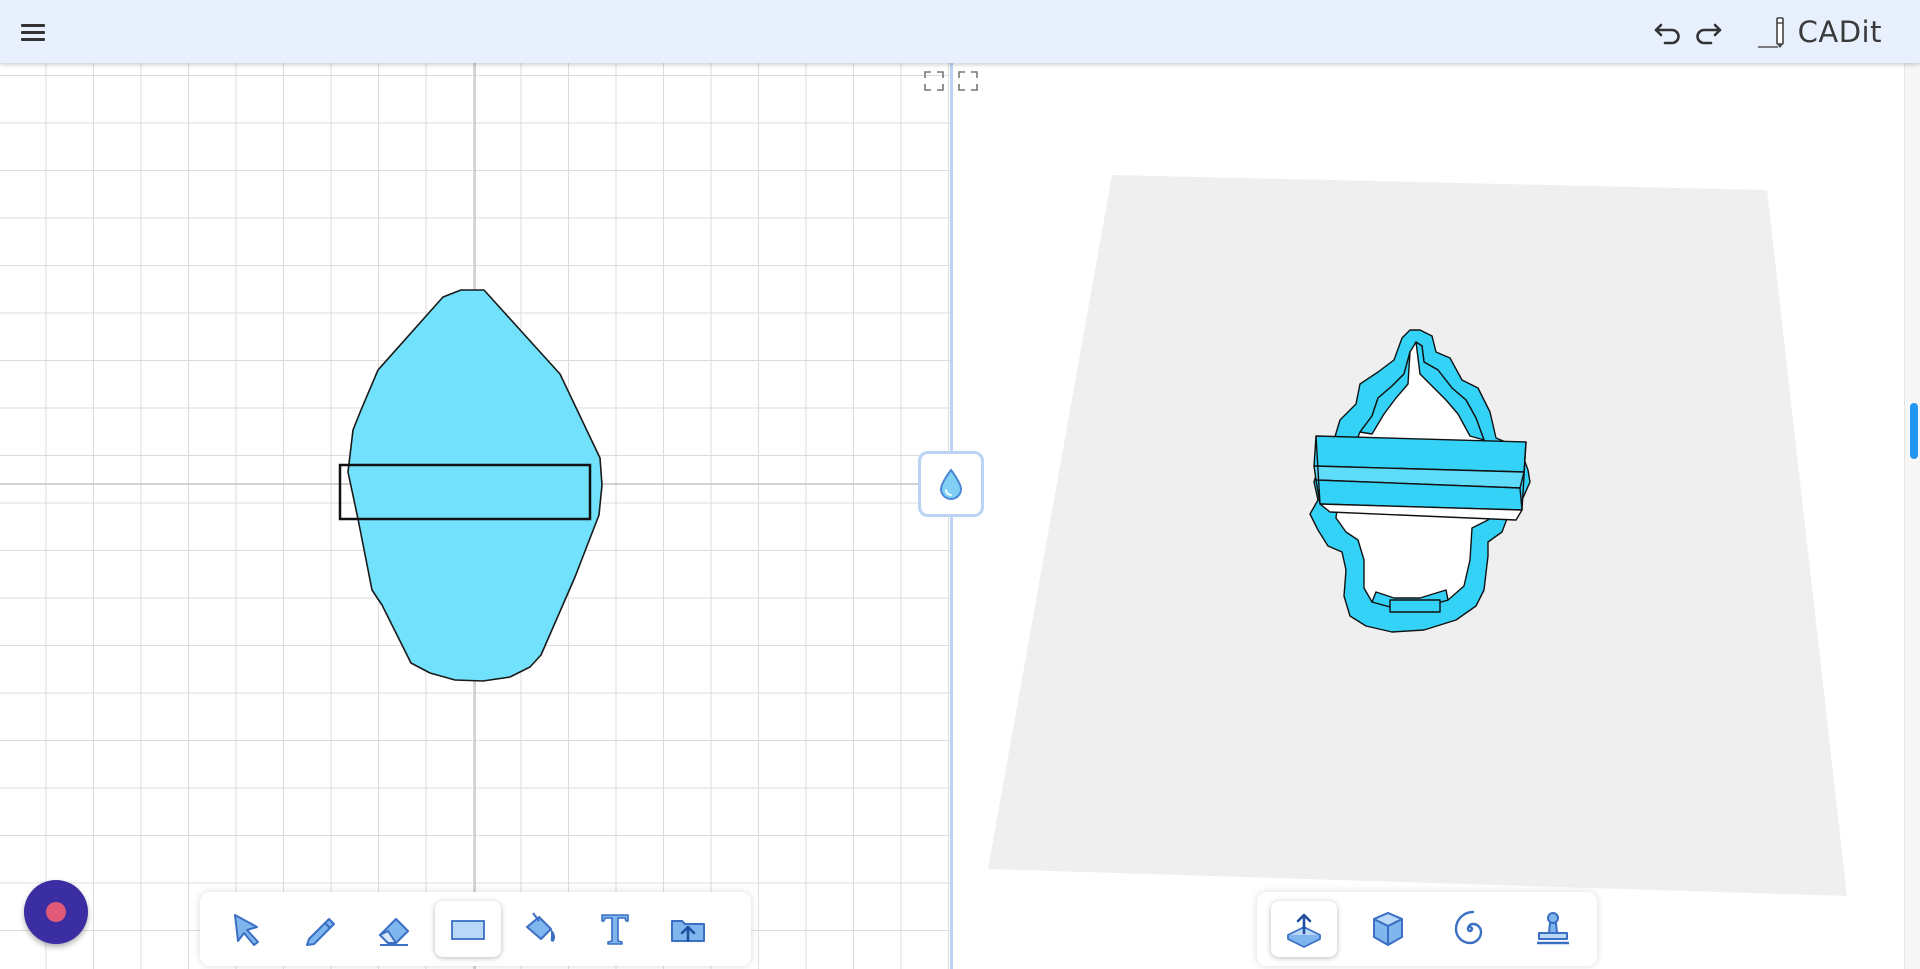 This screenshot has width=1920, height=969. I want to click on folder-upload-icon, so click(688, 931).